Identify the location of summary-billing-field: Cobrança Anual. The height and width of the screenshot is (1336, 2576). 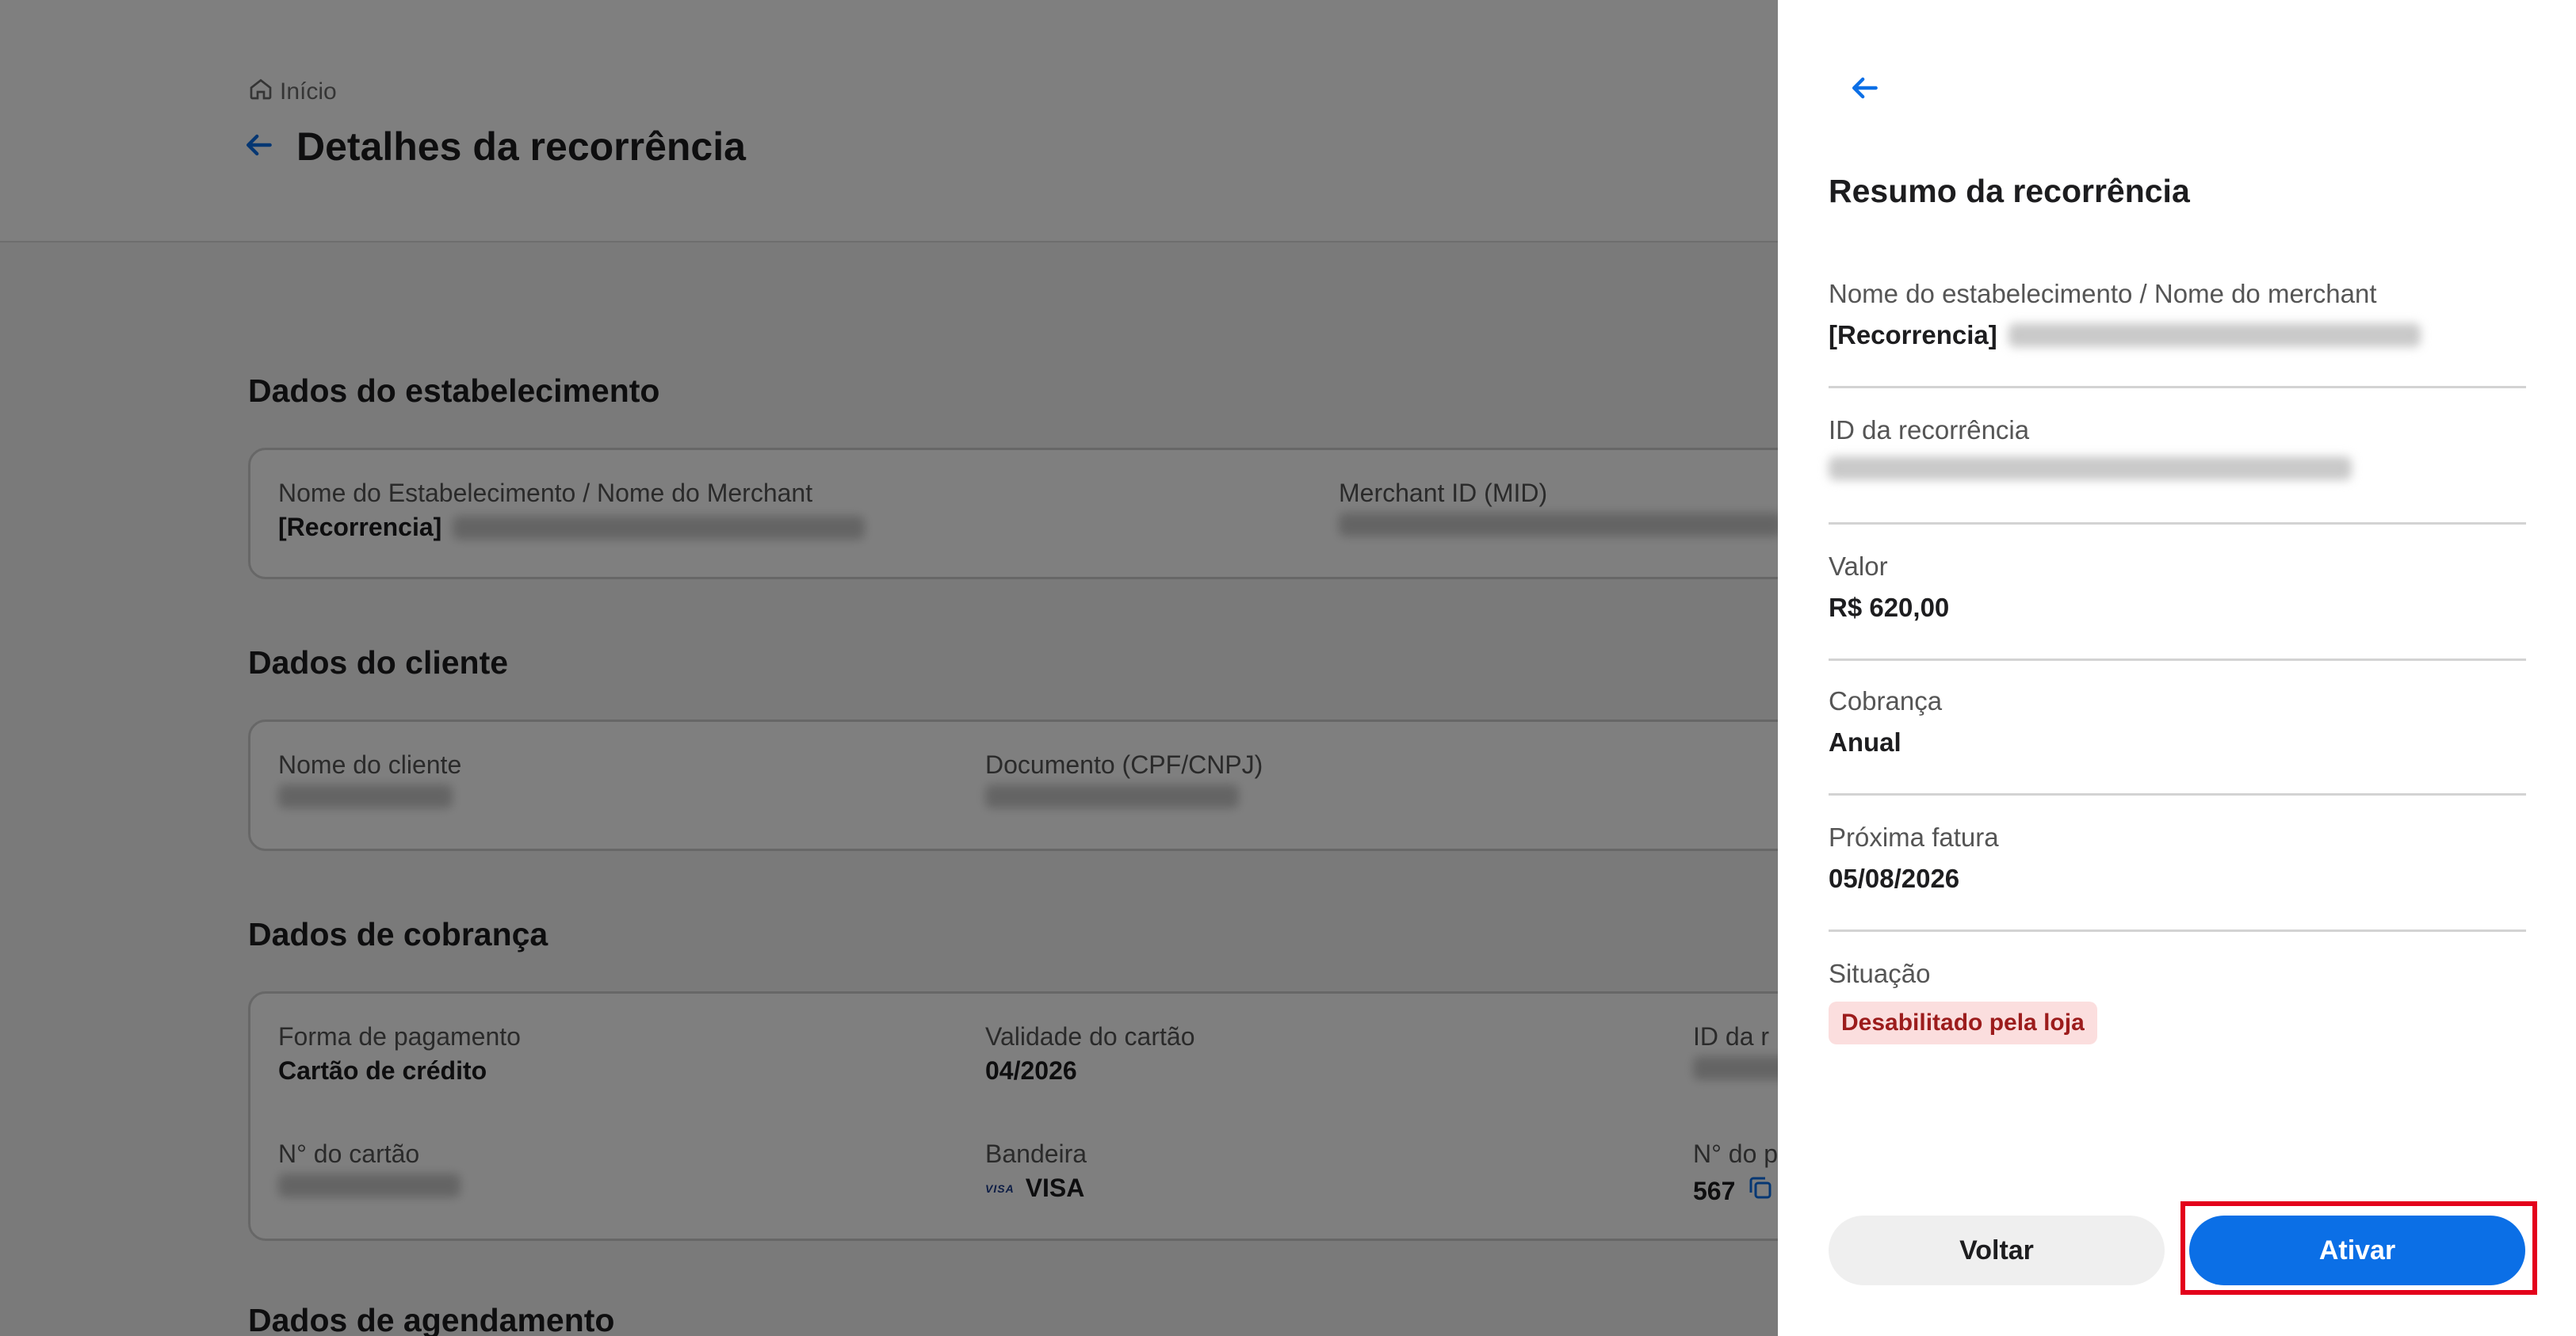
(2177, 741).